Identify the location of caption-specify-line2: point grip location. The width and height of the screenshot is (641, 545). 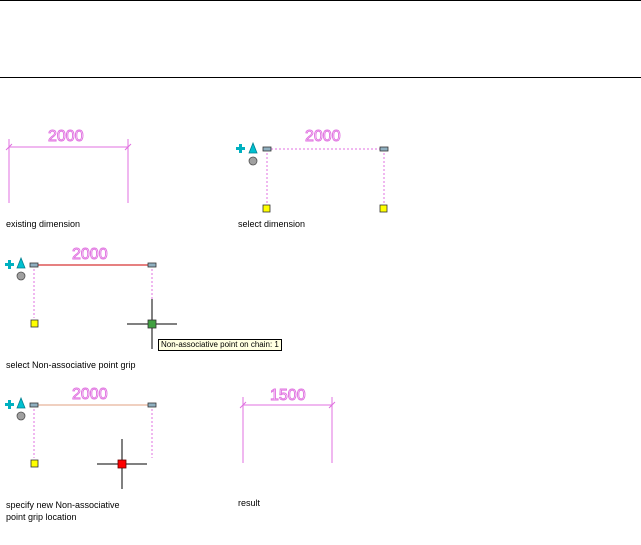
(41, 517).